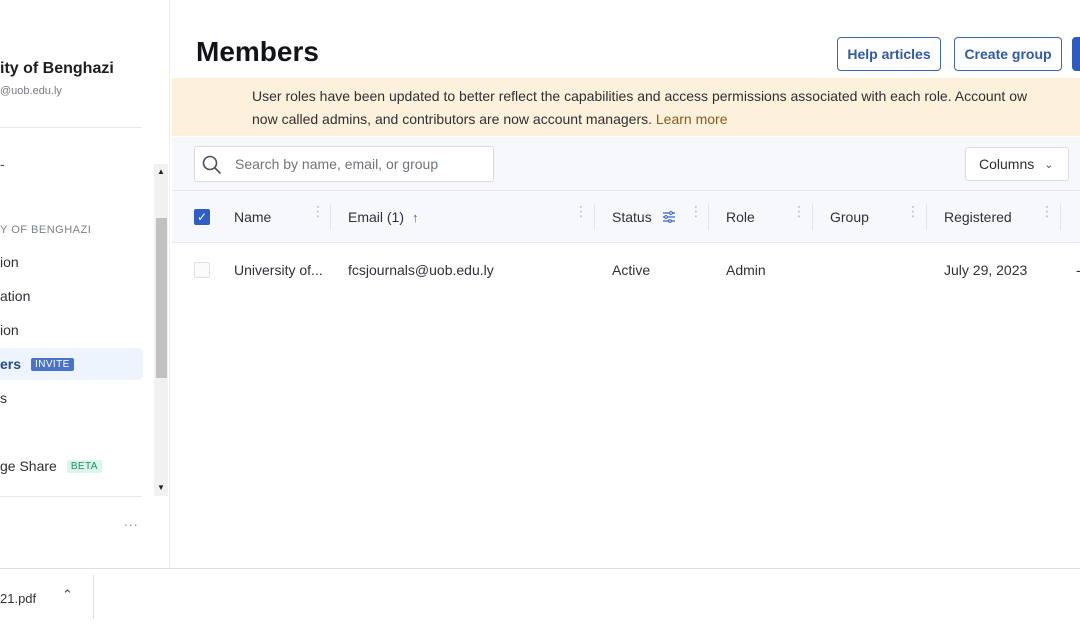 The width and height of the screenshot is (1080, 625). Describe the element at coordinates (67, 595) in the screenshot. I see `chevron-up-icon: ⌃` at that location.